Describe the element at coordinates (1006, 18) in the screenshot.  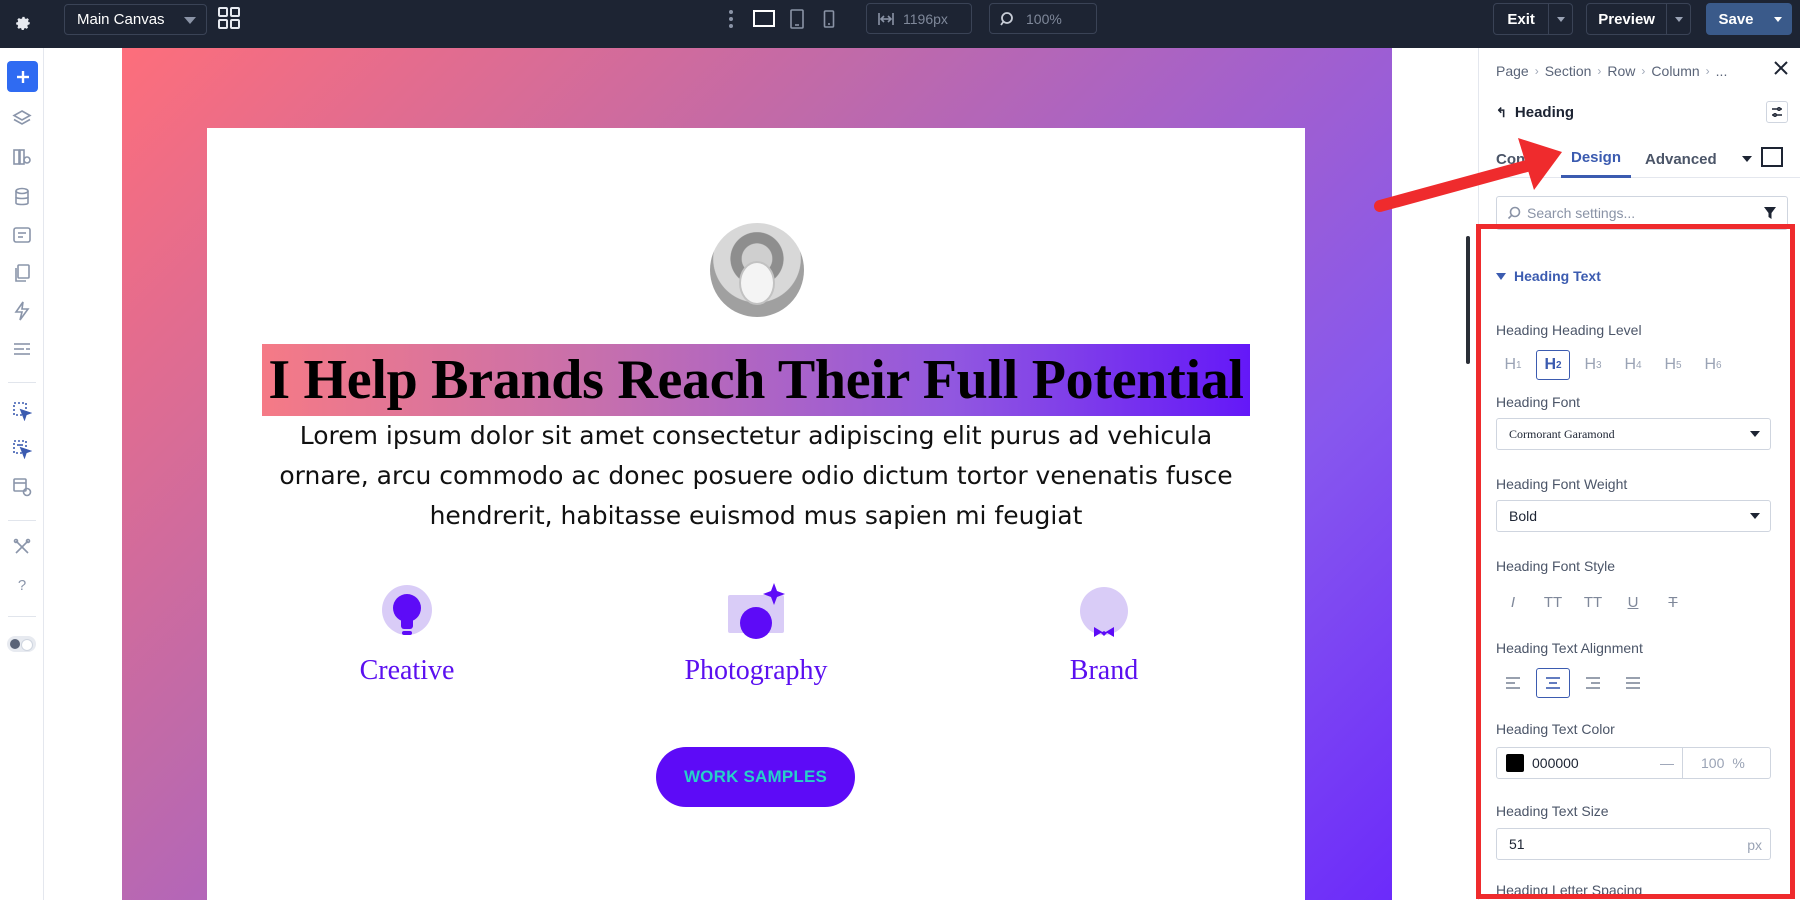
I see `zoom-icon` at that location.